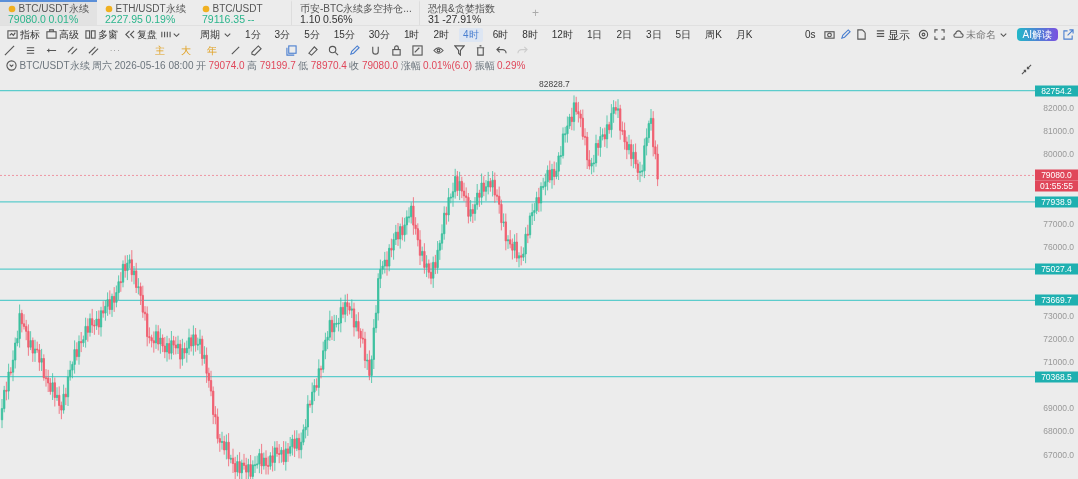 The width and height of the screenshot is (1078, 479). What do you see at coordinates (200, 65) in the screenshot?
I see `info-label: 开` at bounding box center [200, 65].